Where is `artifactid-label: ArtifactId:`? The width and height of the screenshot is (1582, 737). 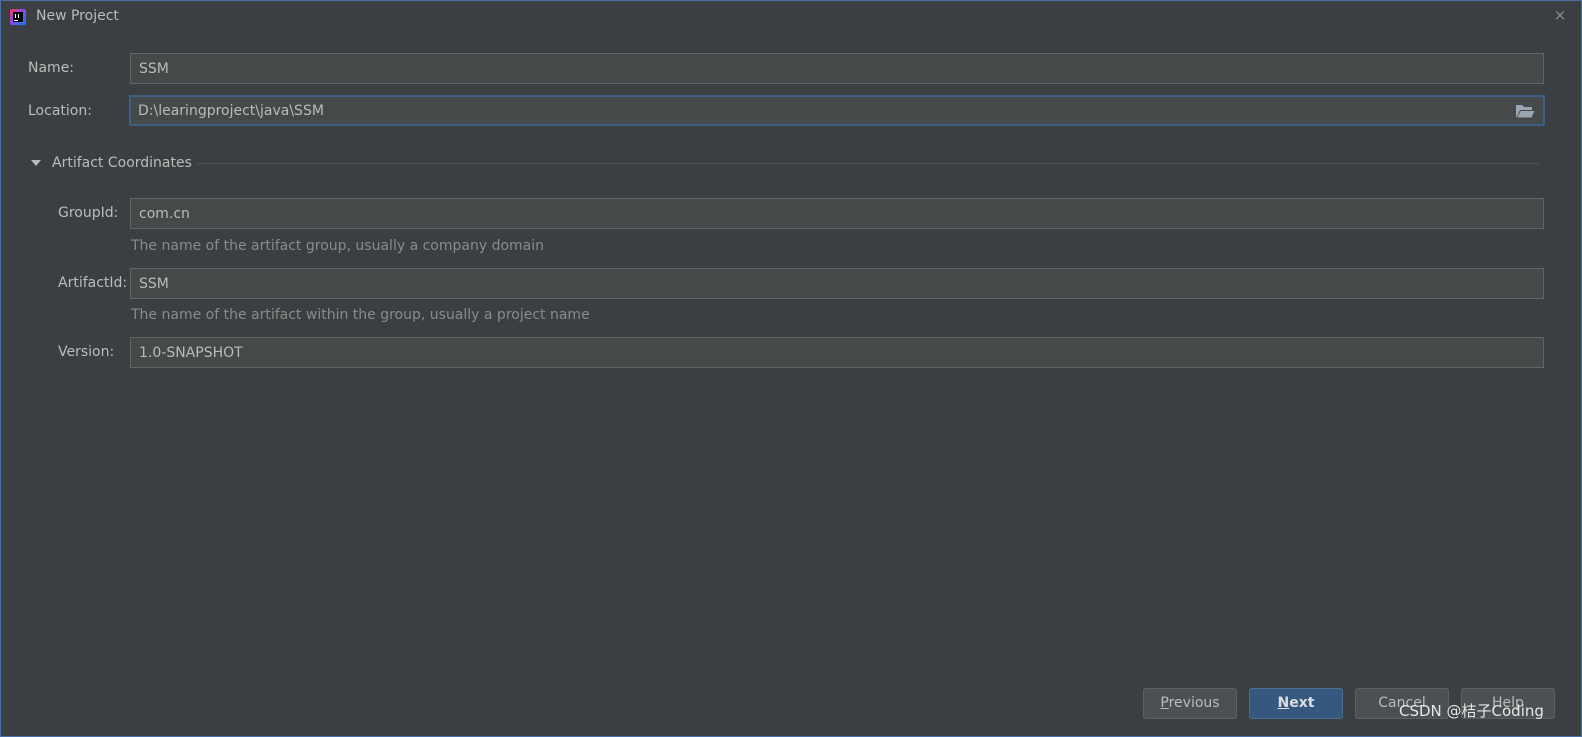 artifactid-label: ArtifactId: is located at coordinates (93, 283).